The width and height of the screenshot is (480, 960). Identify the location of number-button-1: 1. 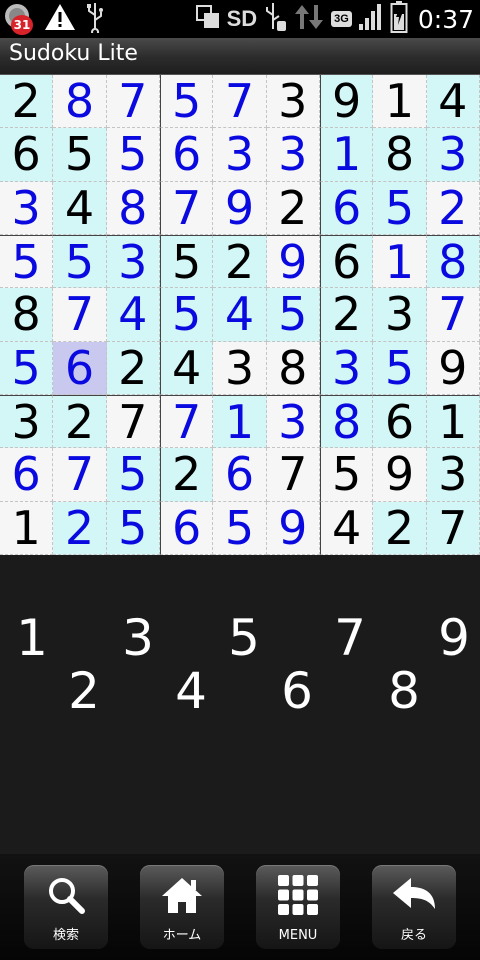
(32, 638).